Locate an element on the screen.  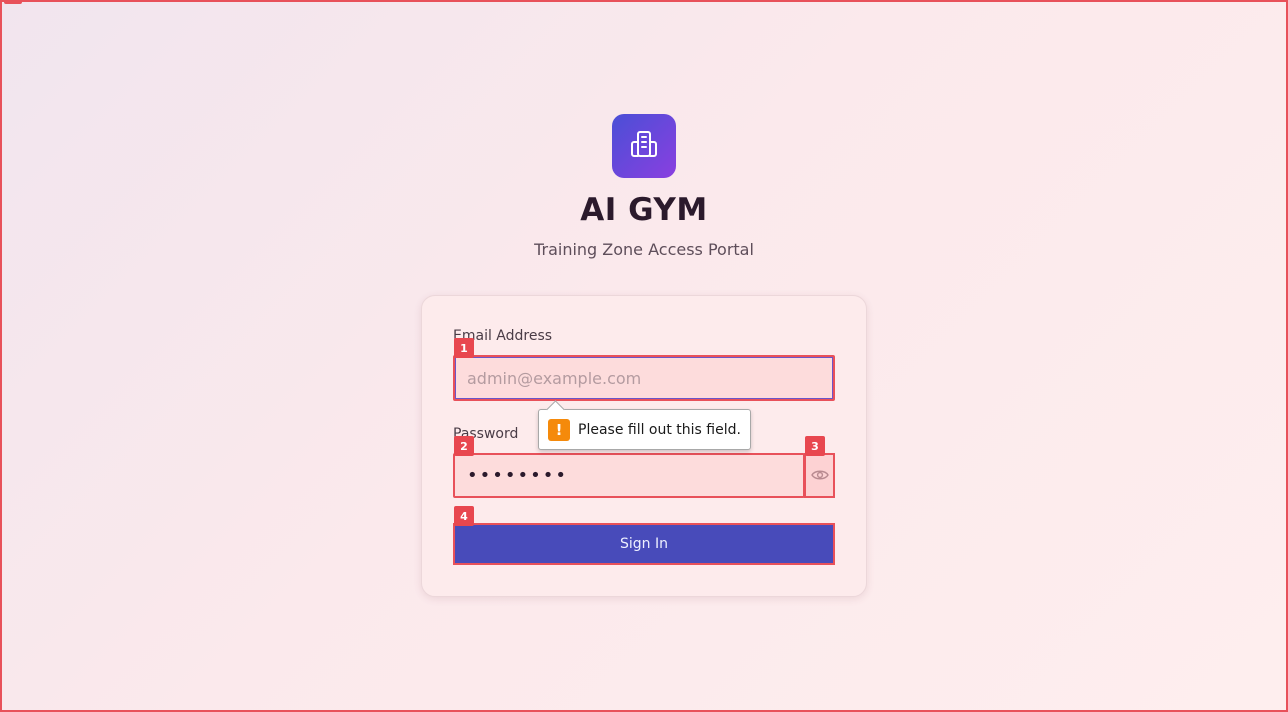
app-logo is located at coordinates (644, 146).